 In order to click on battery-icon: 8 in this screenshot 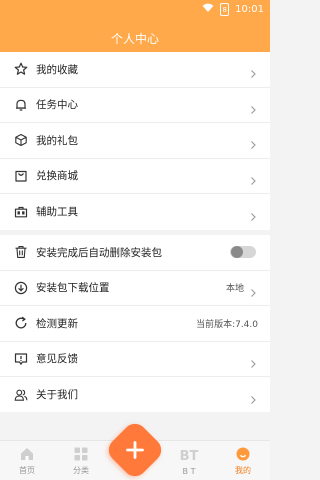, I will do `click(225, 9)`.